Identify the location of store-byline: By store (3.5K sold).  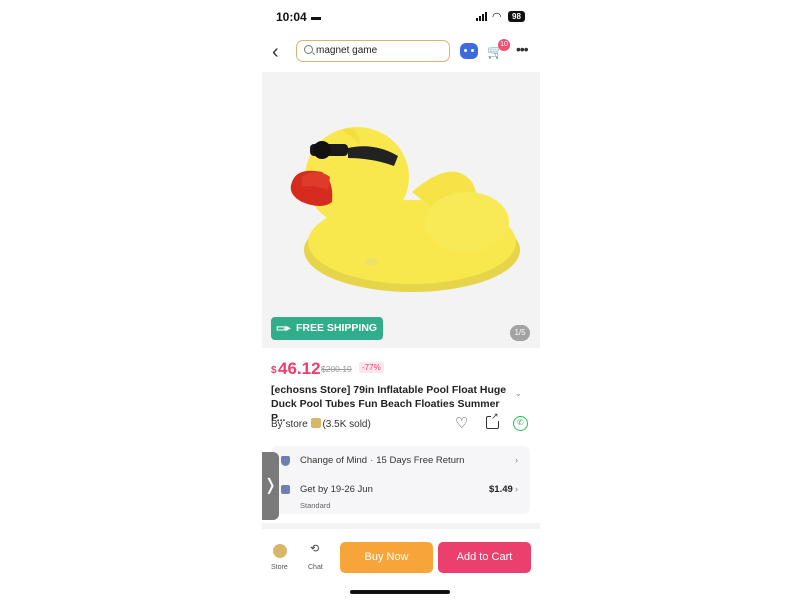
(321, 424).